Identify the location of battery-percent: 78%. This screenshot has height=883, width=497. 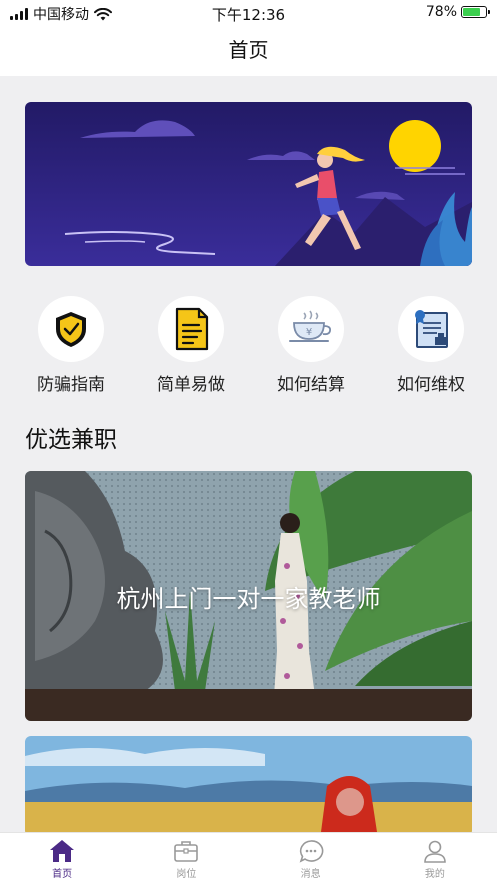
(441, 12).